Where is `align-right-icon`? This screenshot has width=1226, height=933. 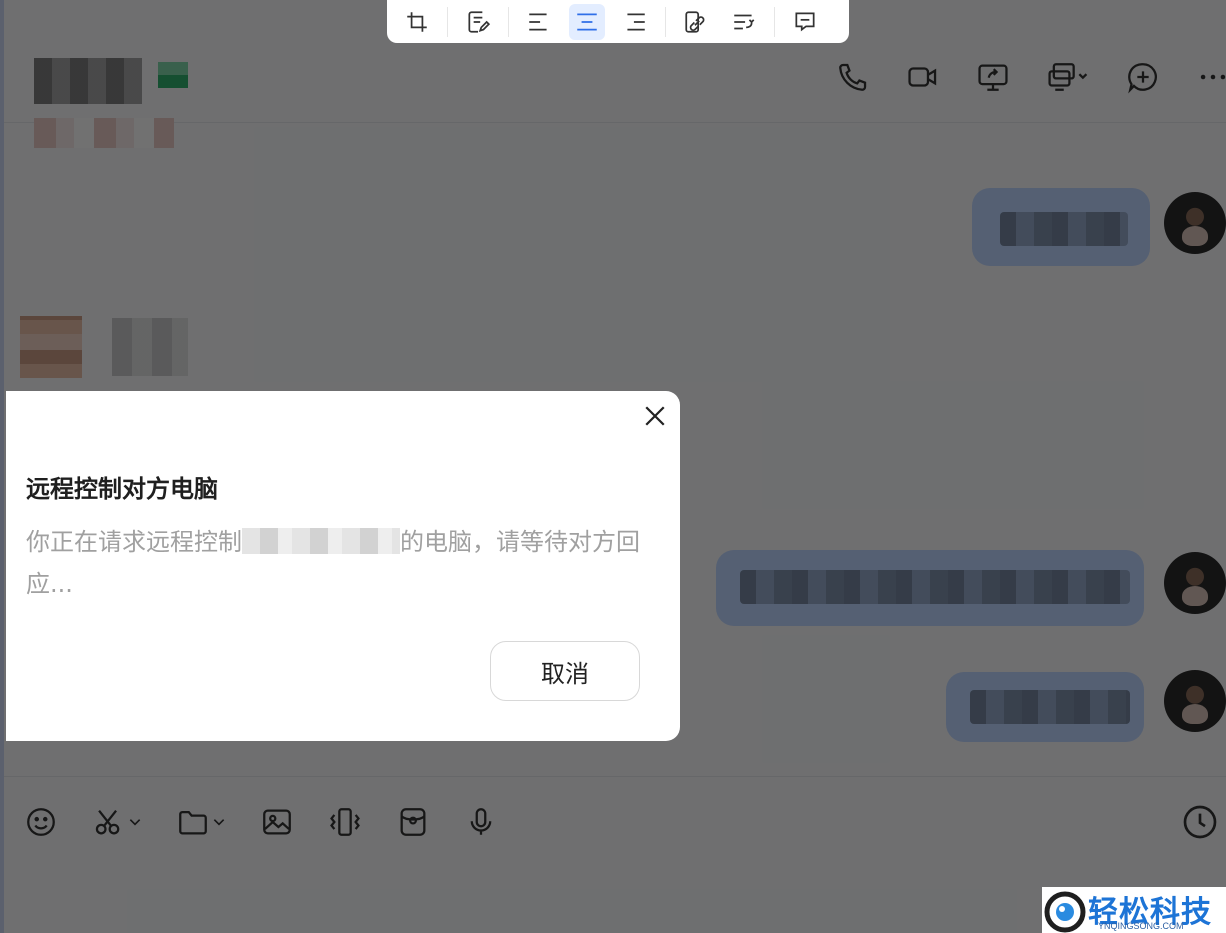
align-right-icon is located at coordinates (635, 22).